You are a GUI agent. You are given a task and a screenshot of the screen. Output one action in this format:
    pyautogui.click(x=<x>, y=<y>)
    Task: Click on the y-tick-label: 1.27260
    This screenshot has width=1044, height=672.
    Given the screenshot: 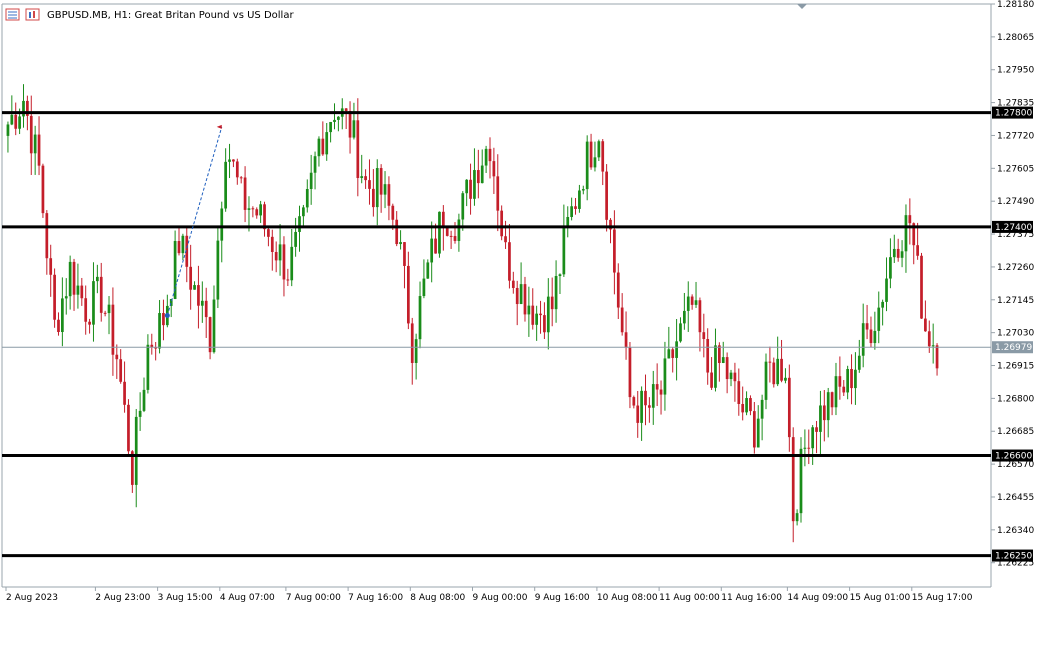 What is the action you would take?
    pyautogui.click(x=1015, y=268)
    